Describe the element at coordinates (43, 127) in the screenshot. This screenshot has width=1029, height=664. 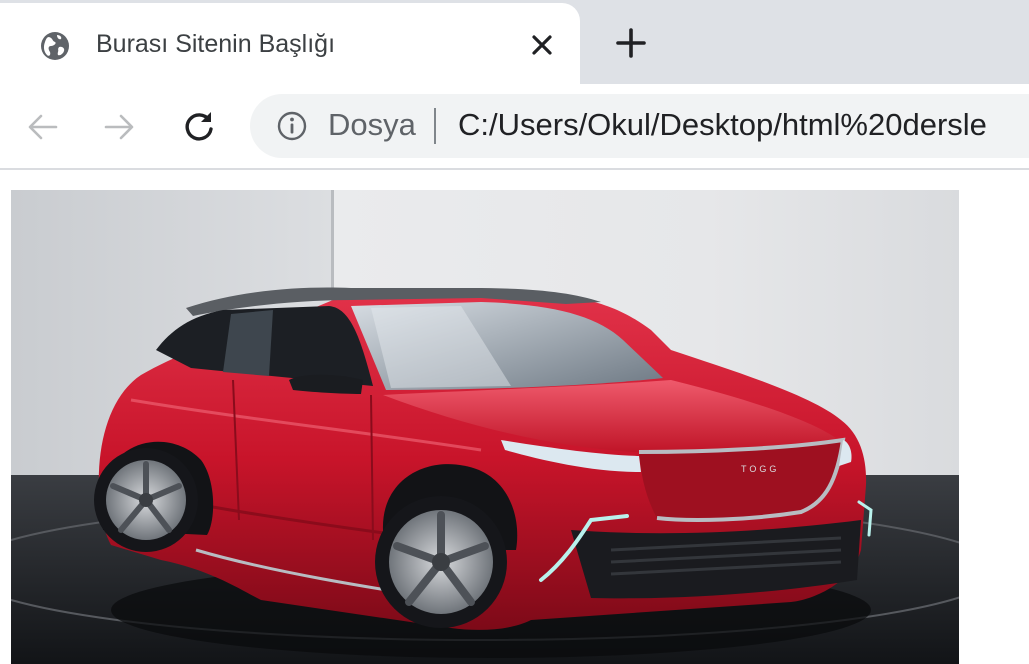
I see `arrow-left-icon` at that location.